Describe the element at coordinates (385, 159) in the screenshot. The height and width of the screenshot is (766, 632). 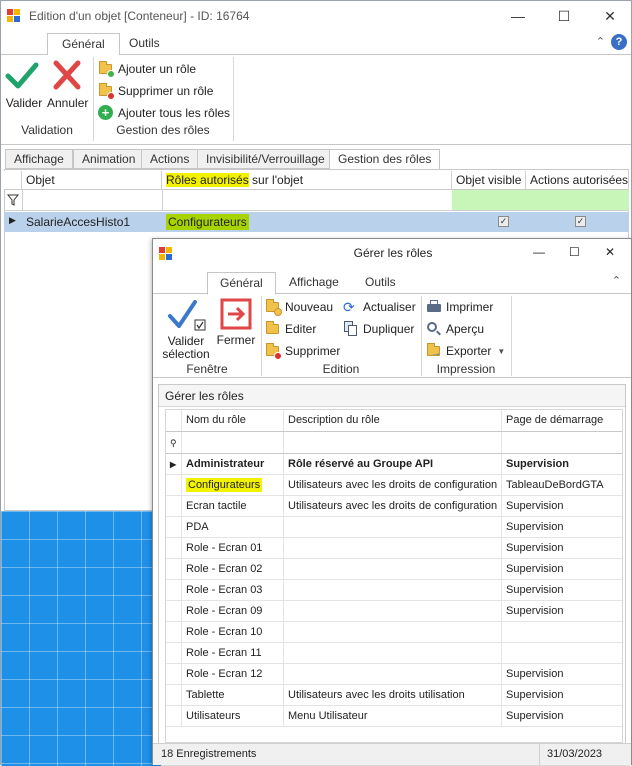
I see `tab-gestion-roles: Gestion des rôles` at that location.